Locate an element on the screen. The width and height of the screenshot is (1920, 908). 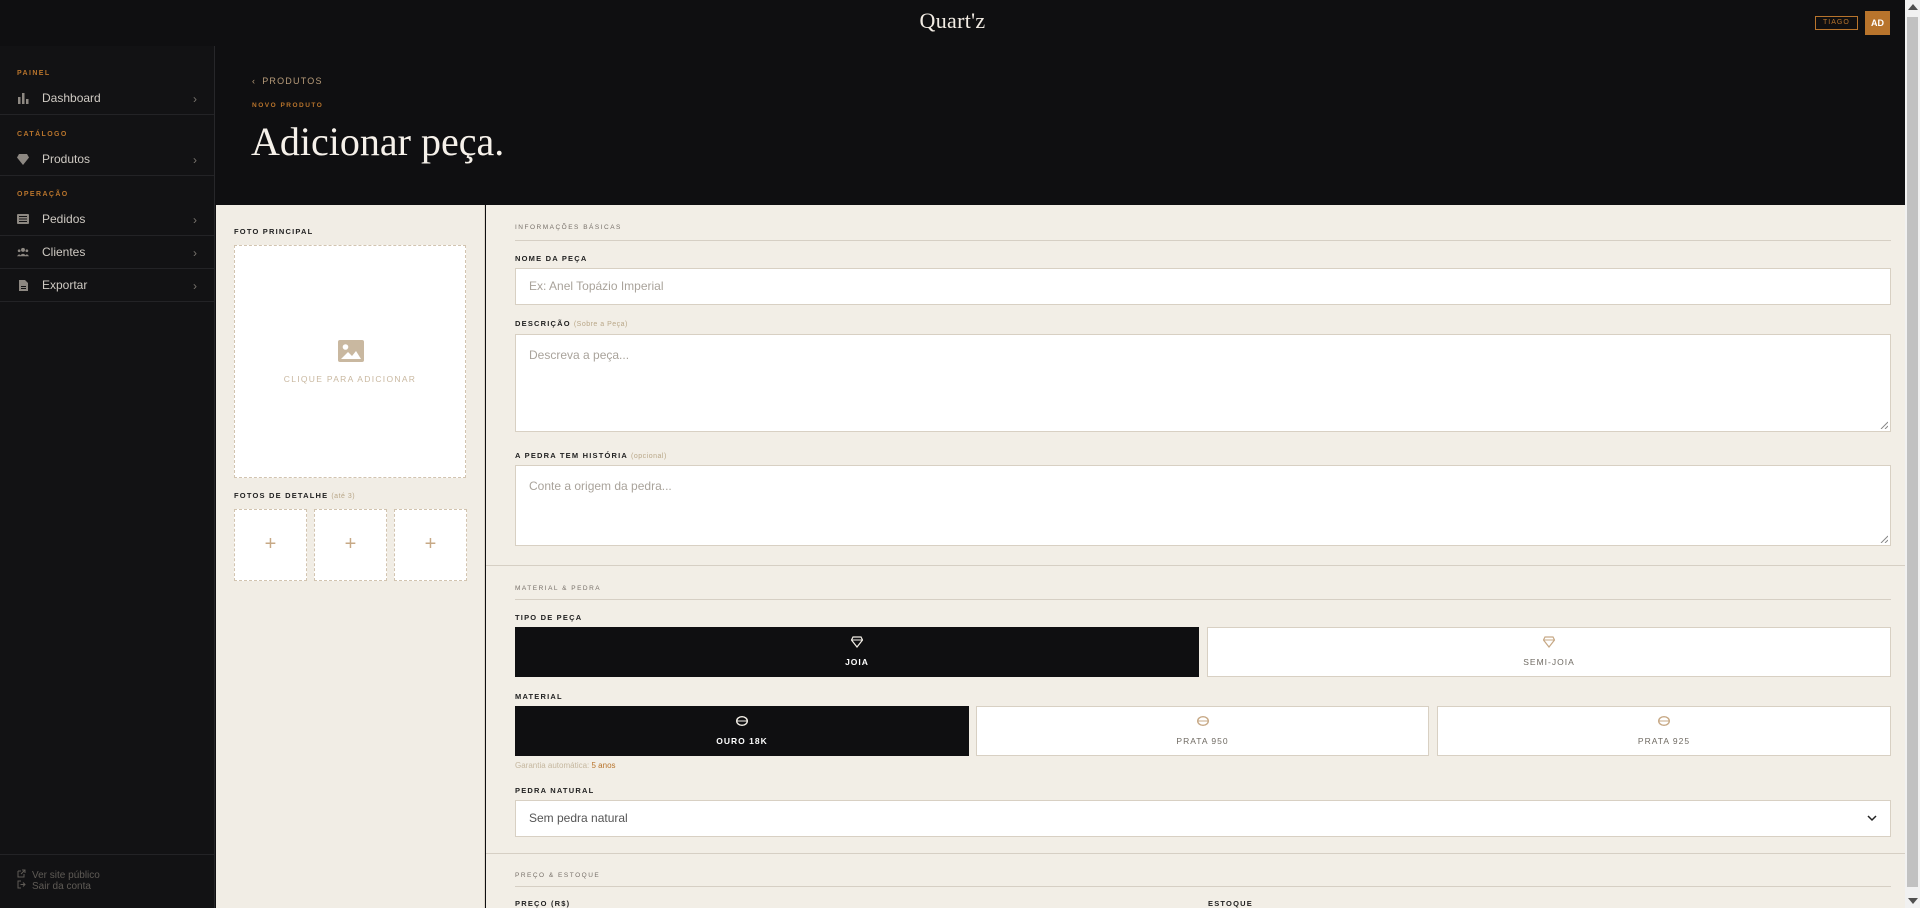
stone-label: PEDRA NATURAL is located at coordinates (555, 790).